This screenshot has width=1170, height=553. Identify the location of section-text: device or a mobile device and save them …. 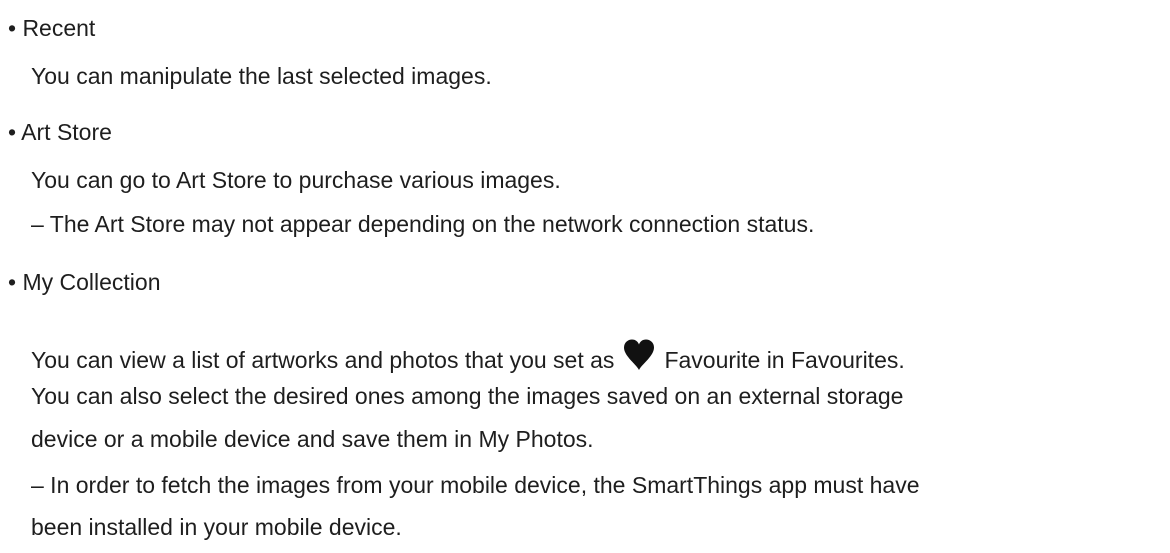
(312, 439).